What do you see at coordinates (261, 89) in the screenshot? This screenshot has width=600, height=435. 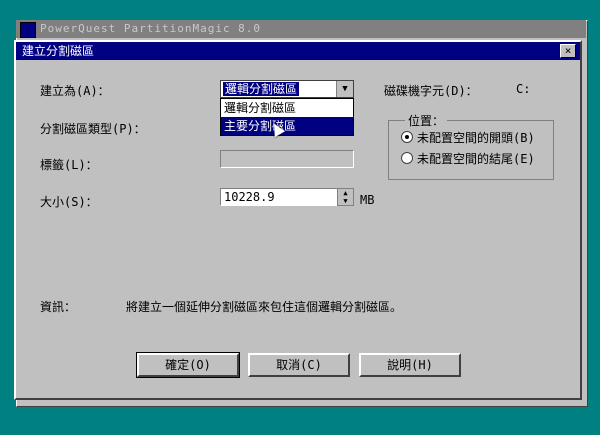 I see `create-as-selected-value: 邏輯分割磁區` at bounding box center [261, 89].